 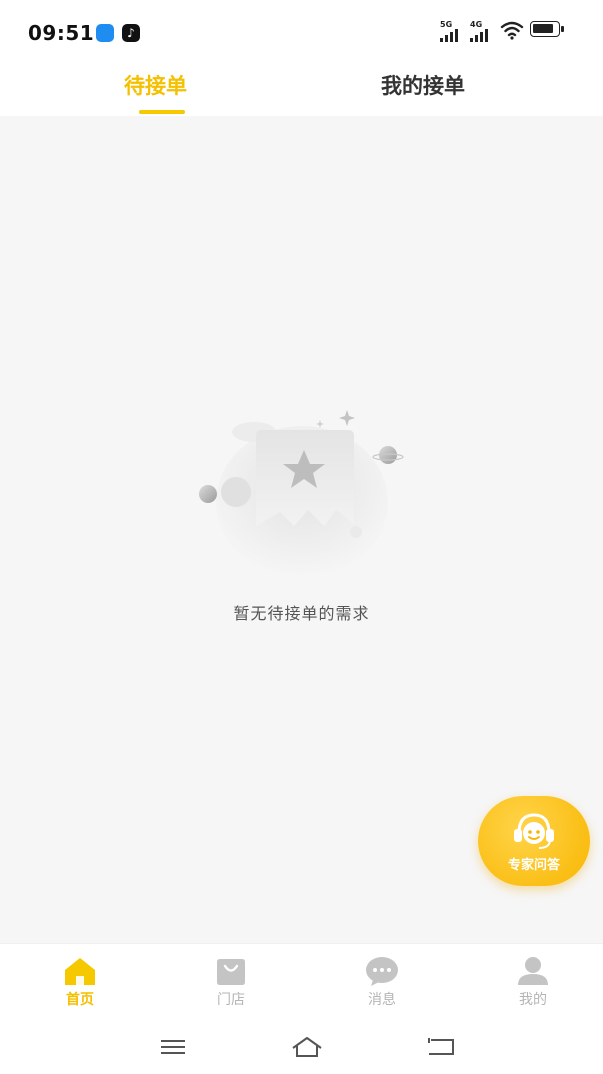 What do you see at coordinates (307, 1047) in the screenshot?
I see `home-outline-icon` at bounding box center [307, 1047].